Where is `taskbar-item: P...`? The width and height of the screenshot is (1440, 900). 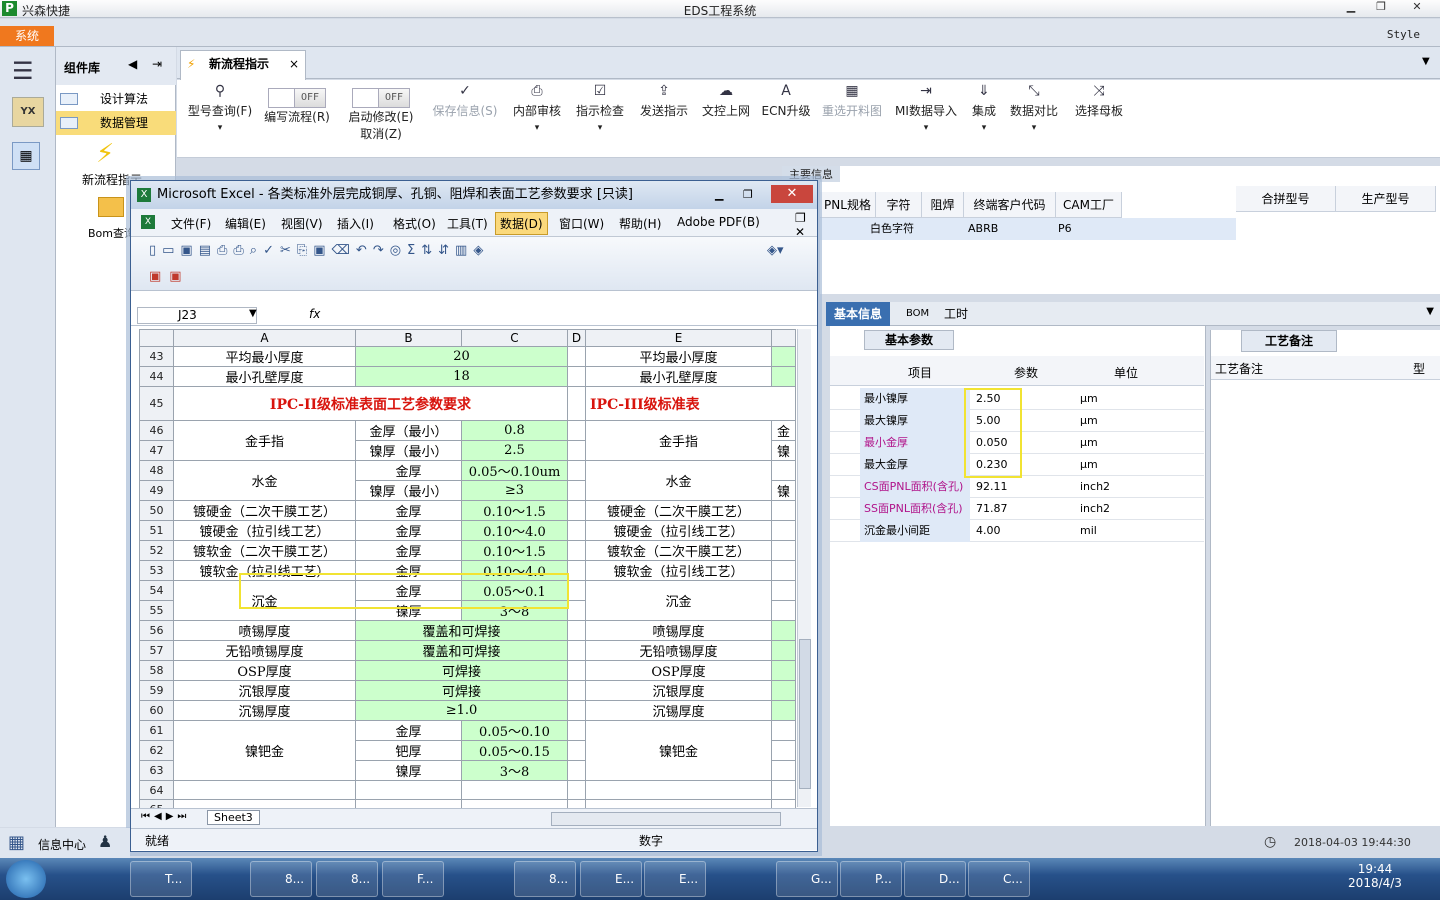
taskbar-item: P... is located at coordinates (871, 879).